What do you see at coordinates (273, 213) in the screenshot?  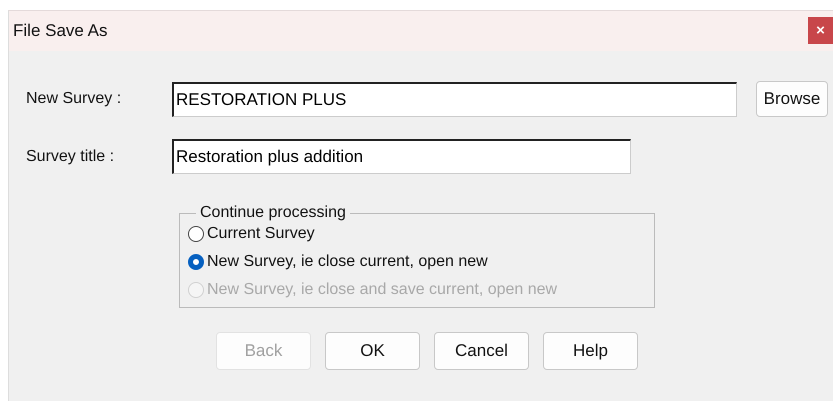 I see `group-title: Continue processing` at bounding box center [273, 213].